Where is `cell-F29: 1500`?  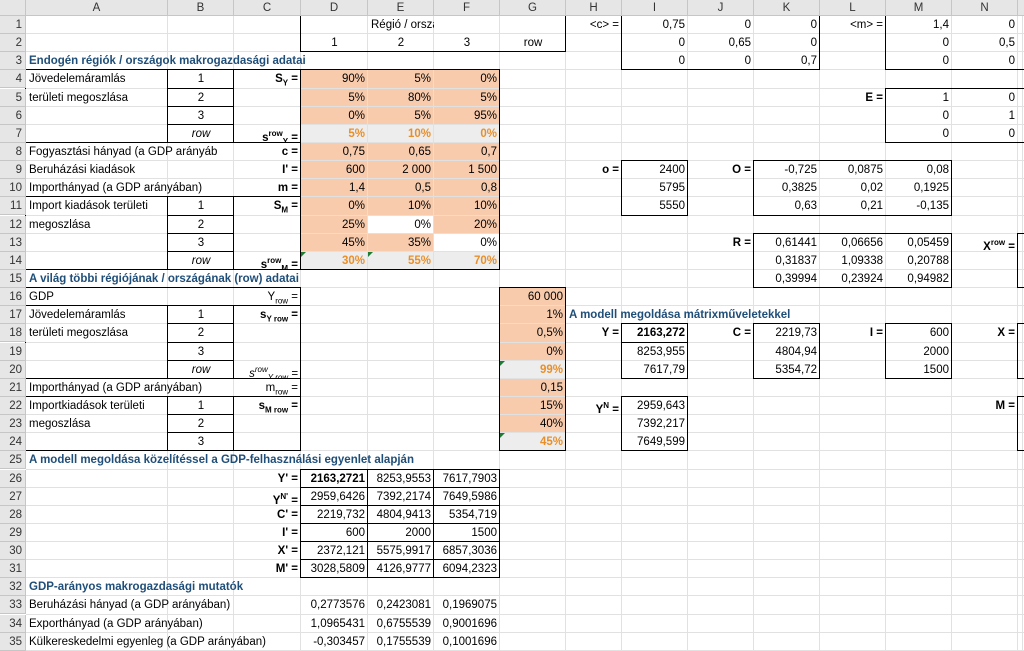 cell-F29: 1500 is located at coordinates (467, 533).